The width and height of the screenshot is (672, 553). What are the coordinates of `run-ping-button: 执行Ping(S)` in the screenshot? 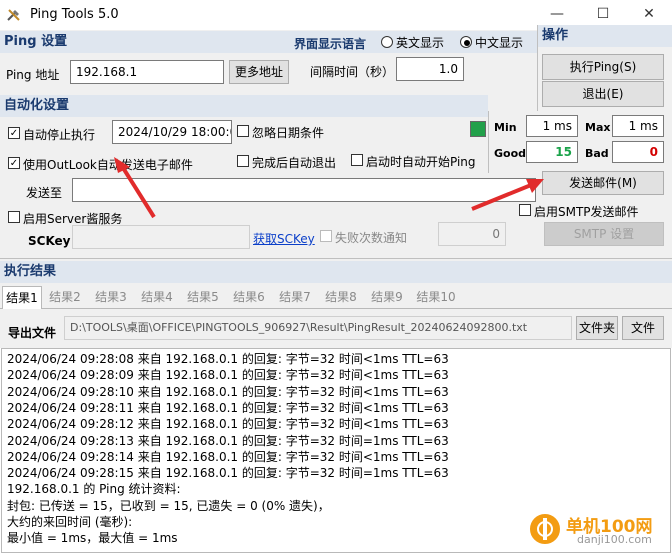 It's located at (603, 67).